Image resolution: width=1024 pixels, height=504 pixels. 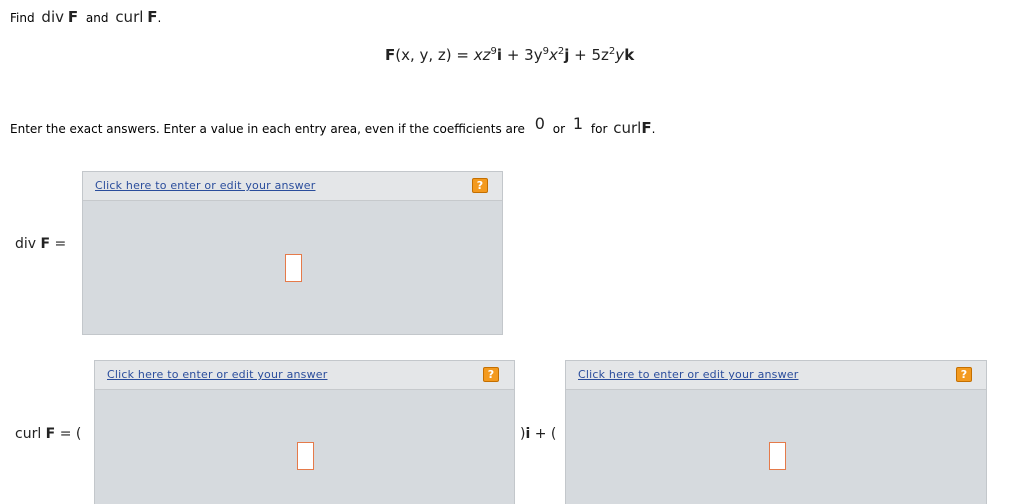 I want to click on div-label: div F =, so click(x=40, y=244).